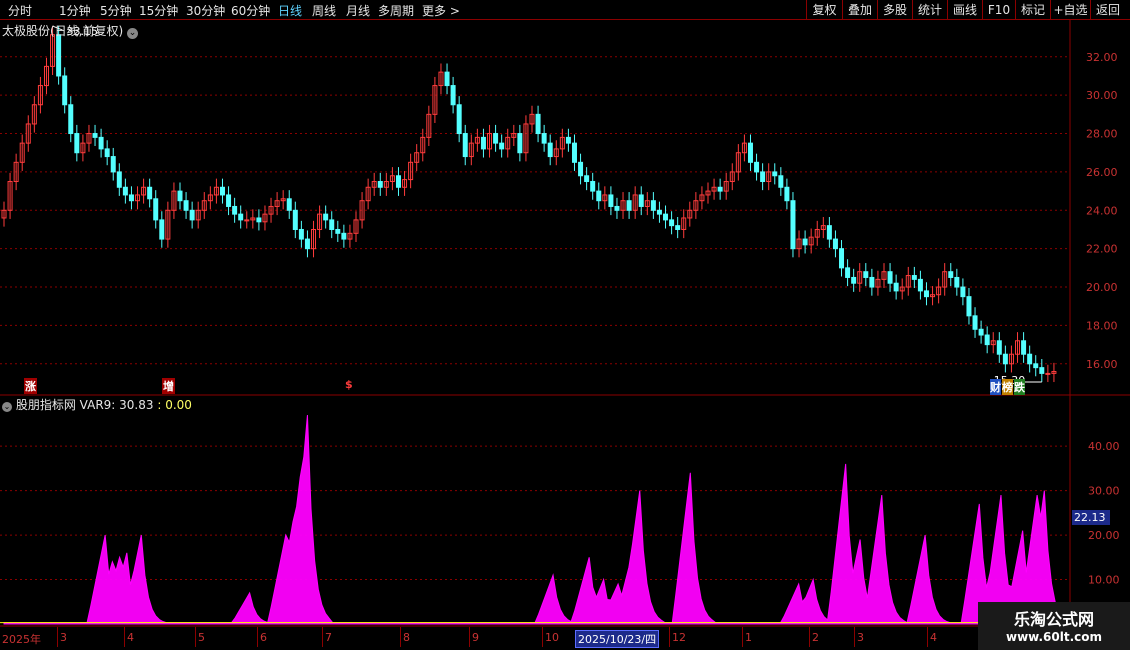  What do you see at coordinates (1070, 10) in the screenshot?
I see `add-watchlist-button: +自选` at bounding box center [1070, 10].